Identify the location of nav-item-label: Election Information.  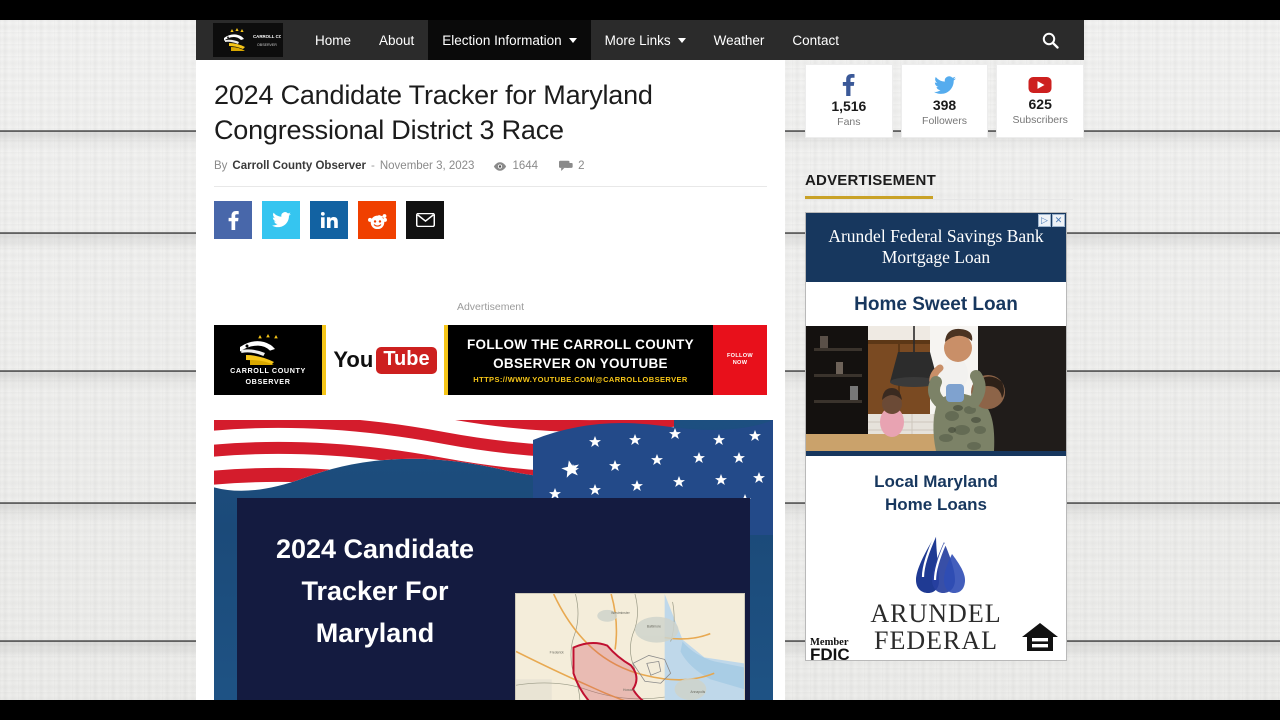
(502, 40).